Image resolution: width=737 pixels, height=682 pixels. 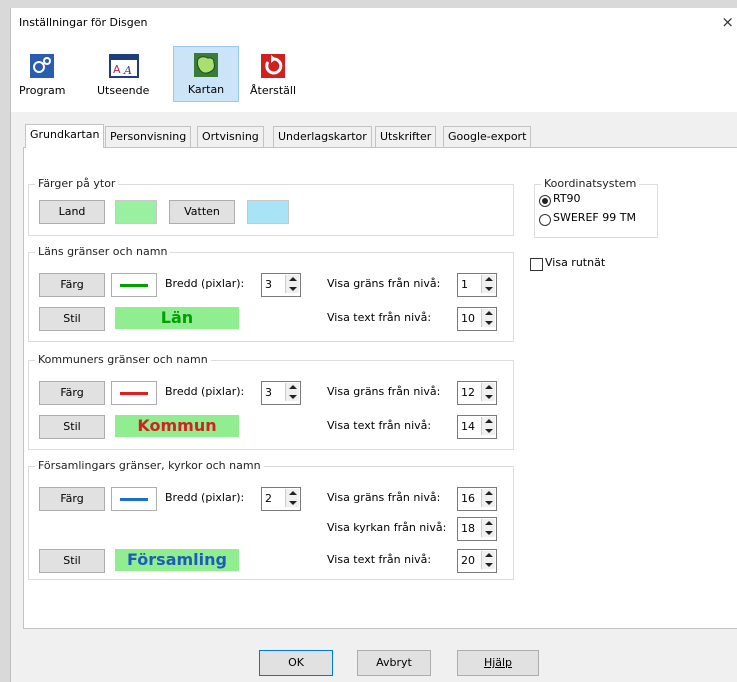 I want to click on lan-border-level-spinner: 1, so click(x=477, y=285).